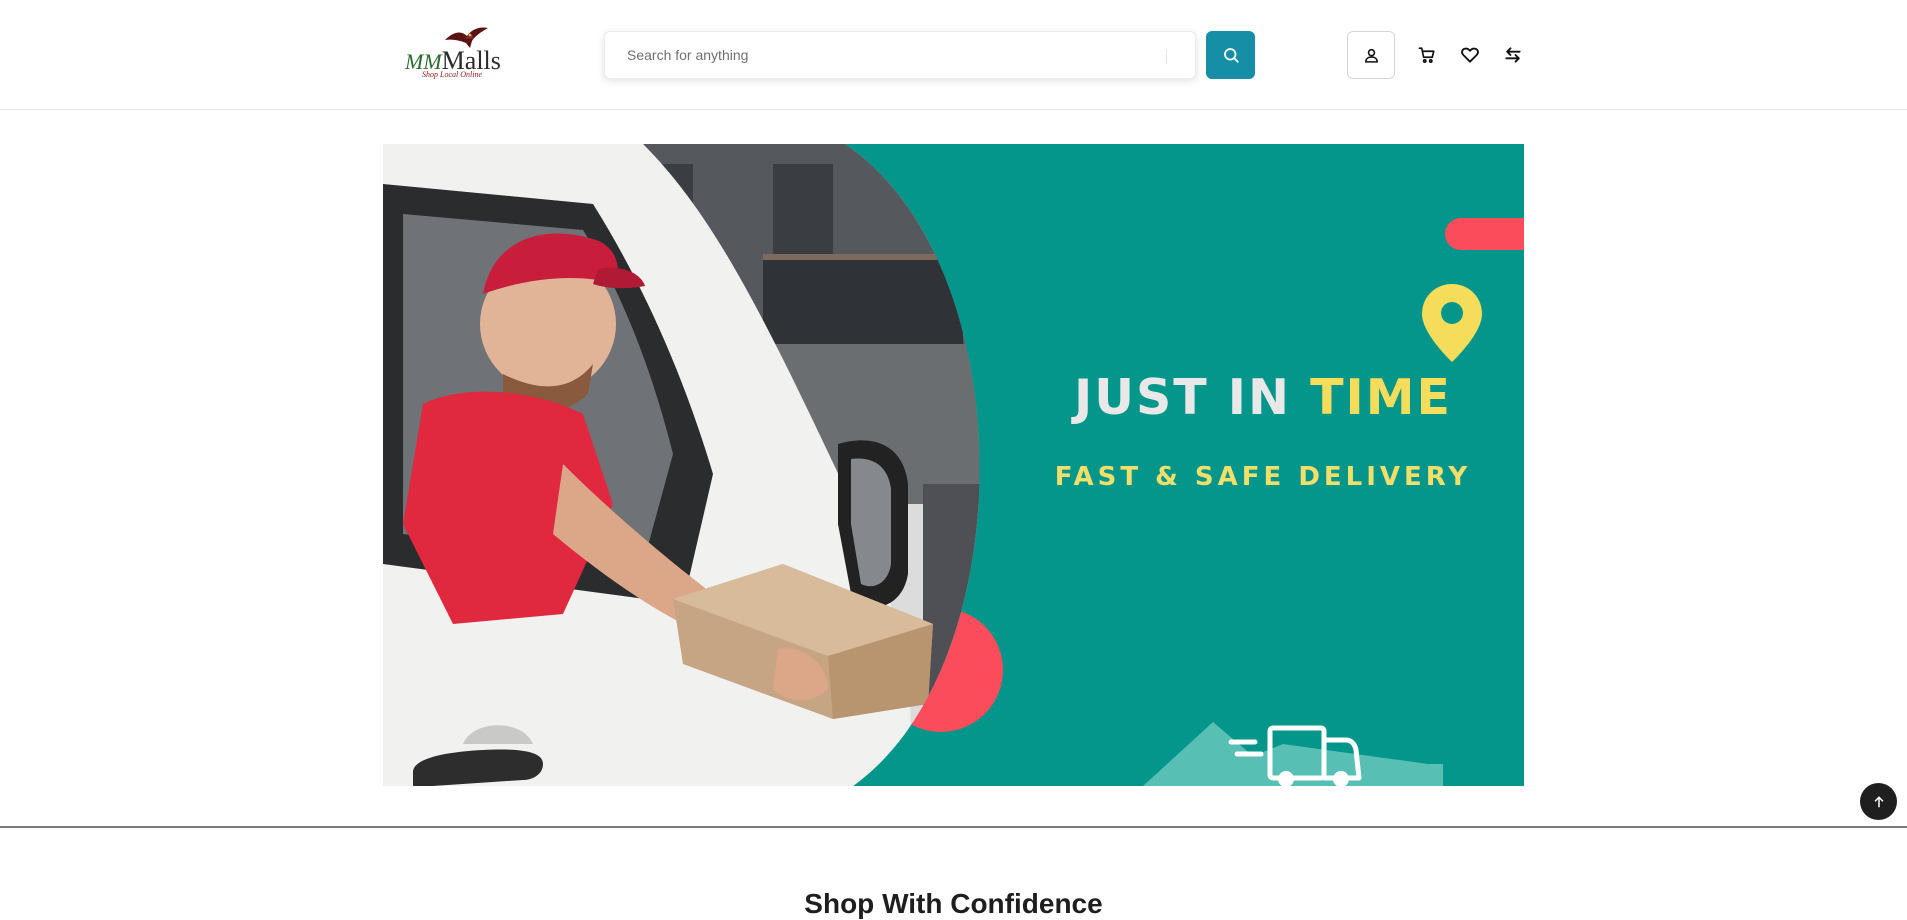 This screenshot has width=1907, height=920. I want to click on cart-button, so click(1427, 55).